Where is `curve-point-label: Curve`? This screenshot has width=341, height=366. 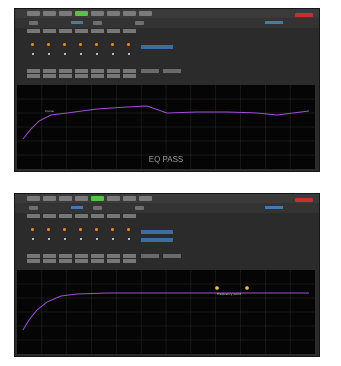
curve-point-label: Curve is located at coordinates (49, 111).